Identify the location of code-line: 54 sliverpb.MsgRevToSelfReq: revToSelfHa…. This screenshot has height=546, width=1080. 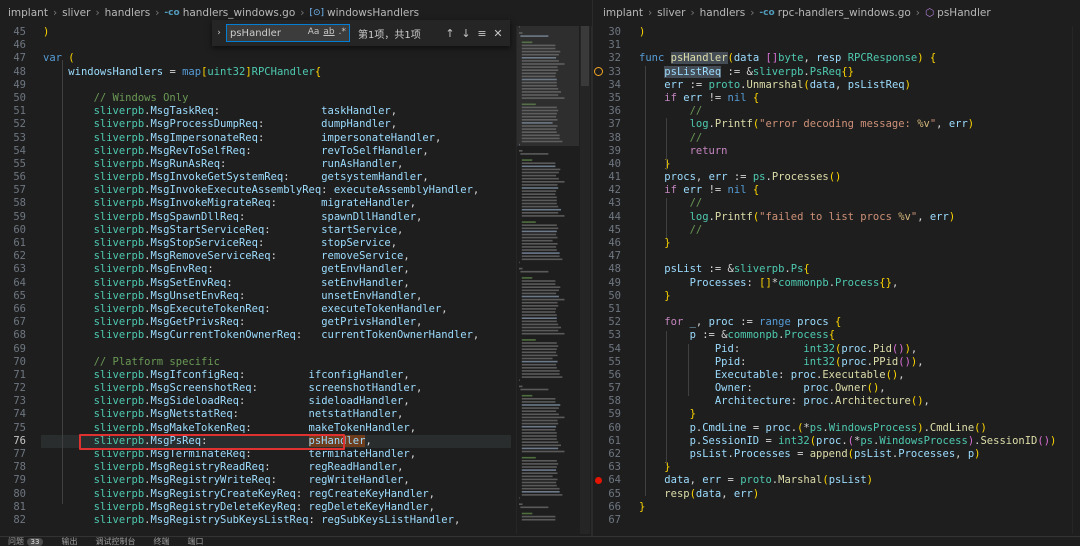
(296, 151).